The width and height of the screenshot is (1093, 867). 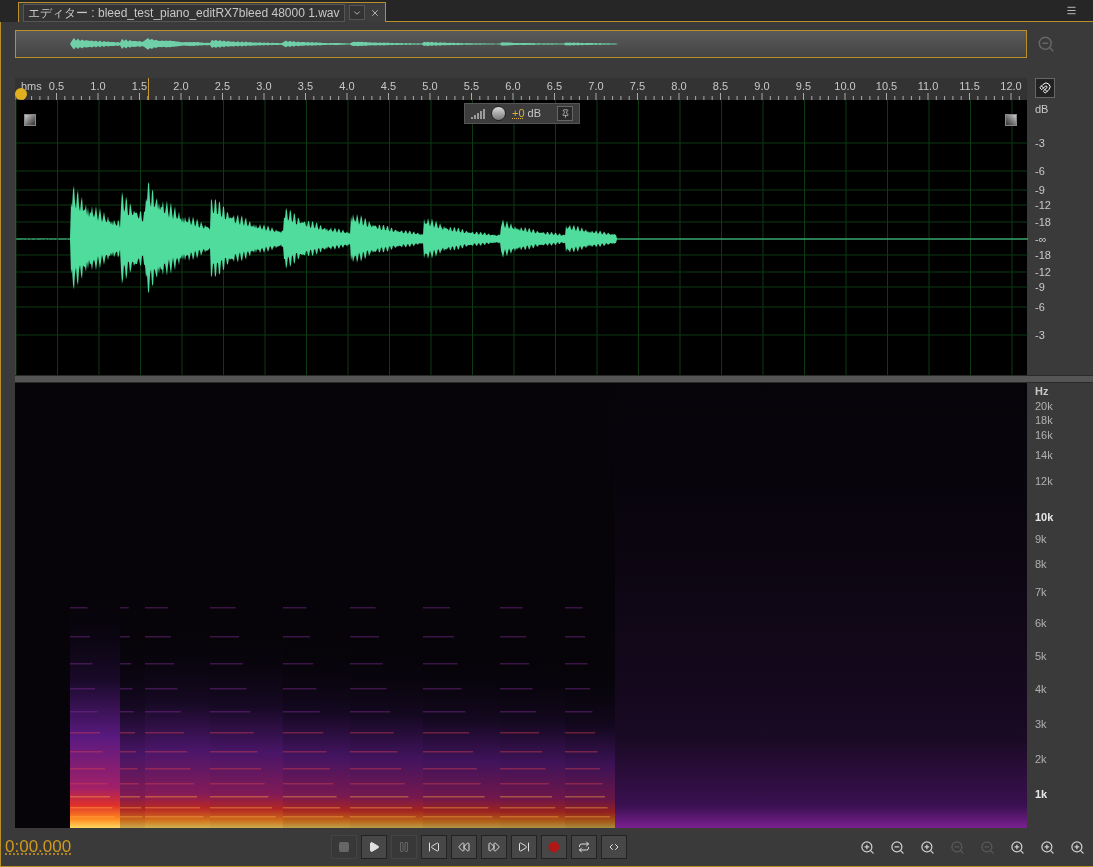 What do you see at coordinates (1044, 517) in the screenshot?
I see `frequency-label: 10k` at bounding box center [1044, 517].